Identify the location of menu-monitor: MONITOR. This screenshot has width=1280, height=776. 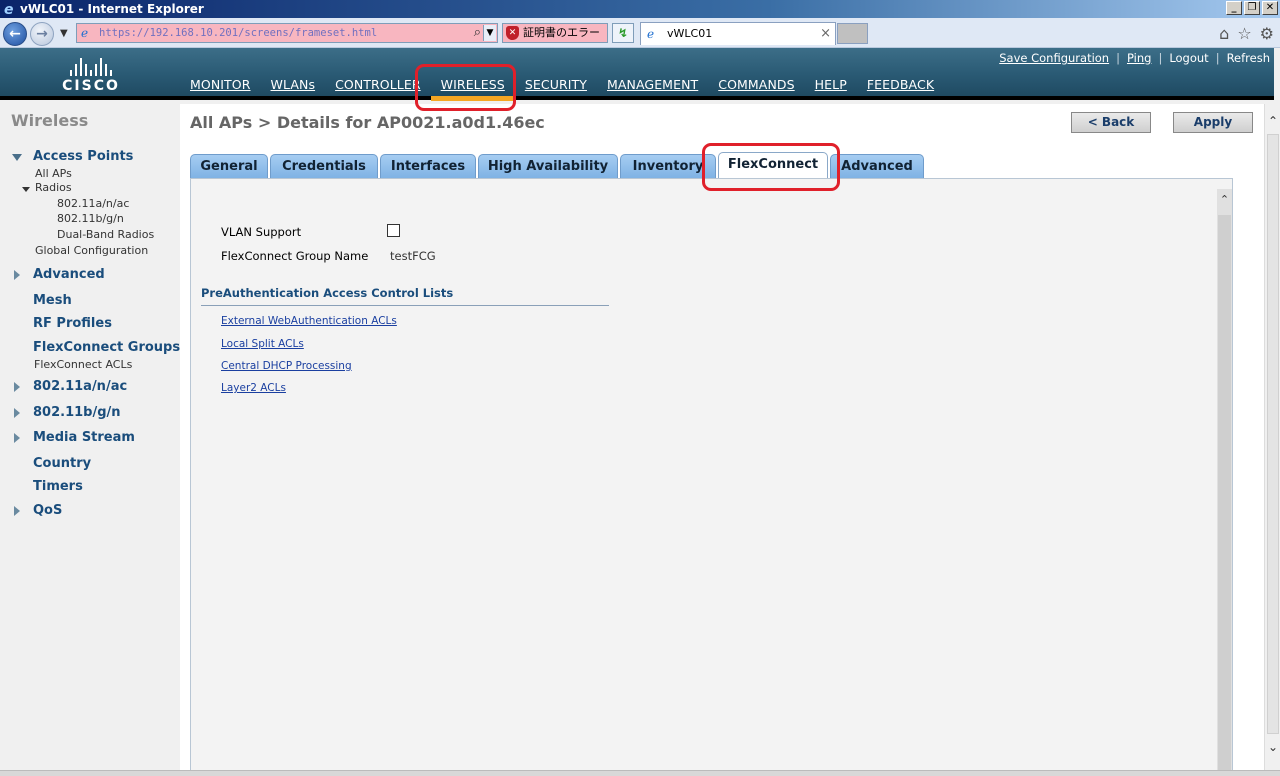
(220, 84).